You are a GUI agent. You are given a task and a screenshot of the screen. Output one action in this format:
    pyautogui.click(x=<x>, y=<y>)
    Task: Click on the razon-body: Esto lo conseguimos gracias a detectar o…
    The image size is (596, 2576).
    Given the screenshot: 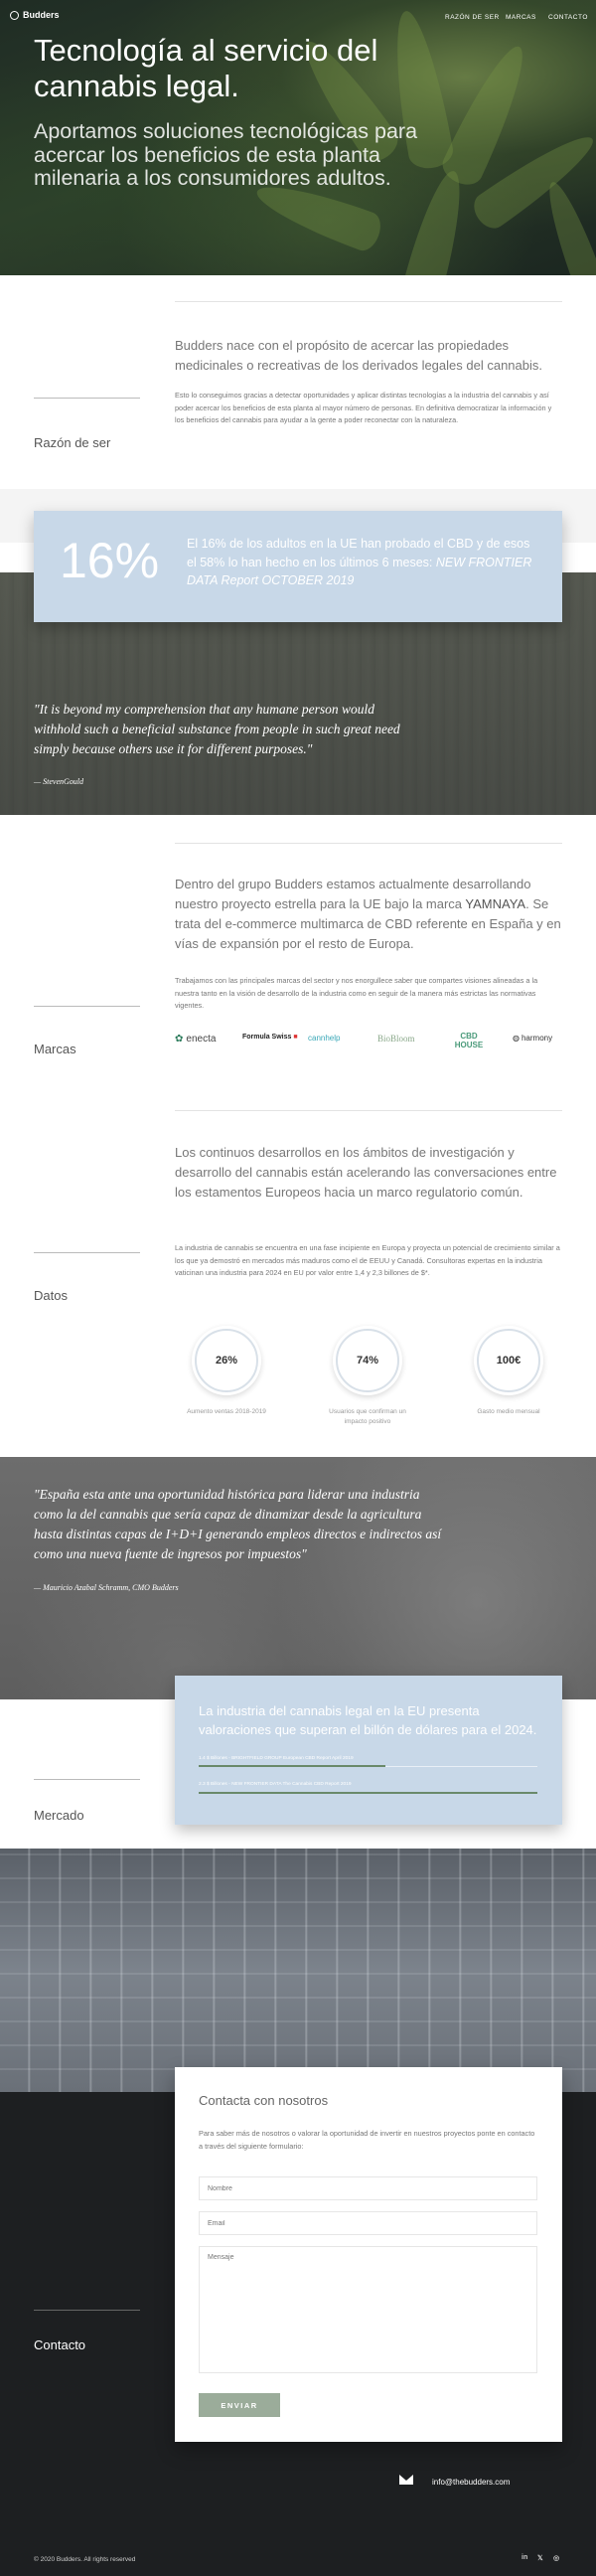 What is the action you would take?
    pyautogui.click(x=364, y=407)
    